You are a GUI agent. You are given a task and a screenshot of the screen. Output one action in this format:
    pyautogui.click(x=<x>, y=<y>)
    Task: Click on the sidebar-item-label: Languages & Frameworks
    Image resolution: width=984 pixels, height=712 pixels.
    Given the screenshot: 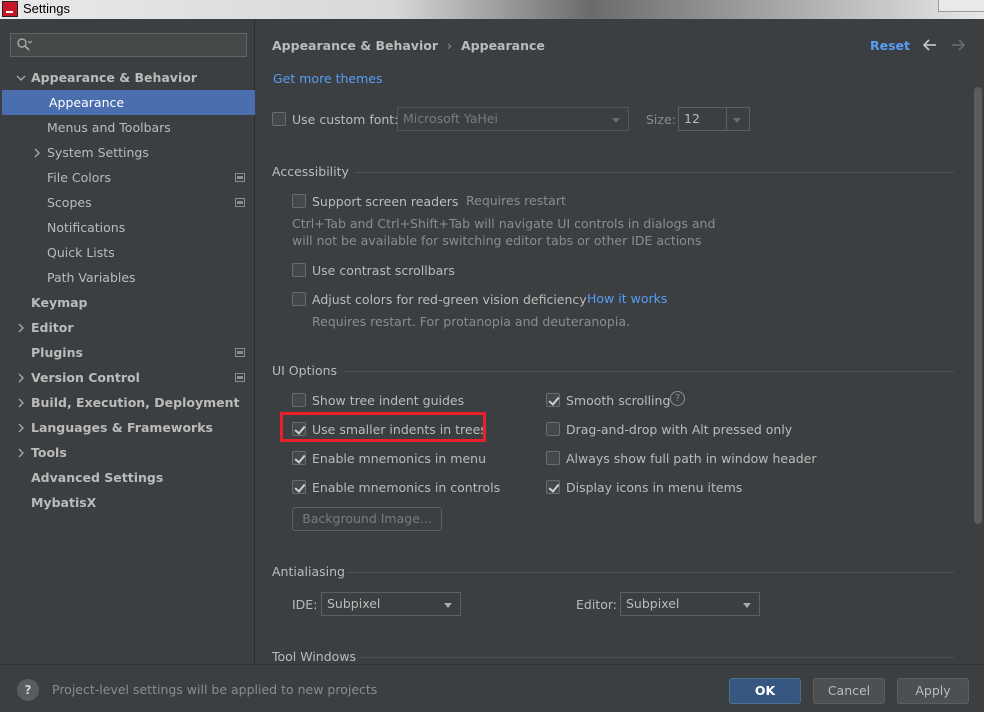 What is the action you would take?
    pyautogui.click(x=122, y=427)
    